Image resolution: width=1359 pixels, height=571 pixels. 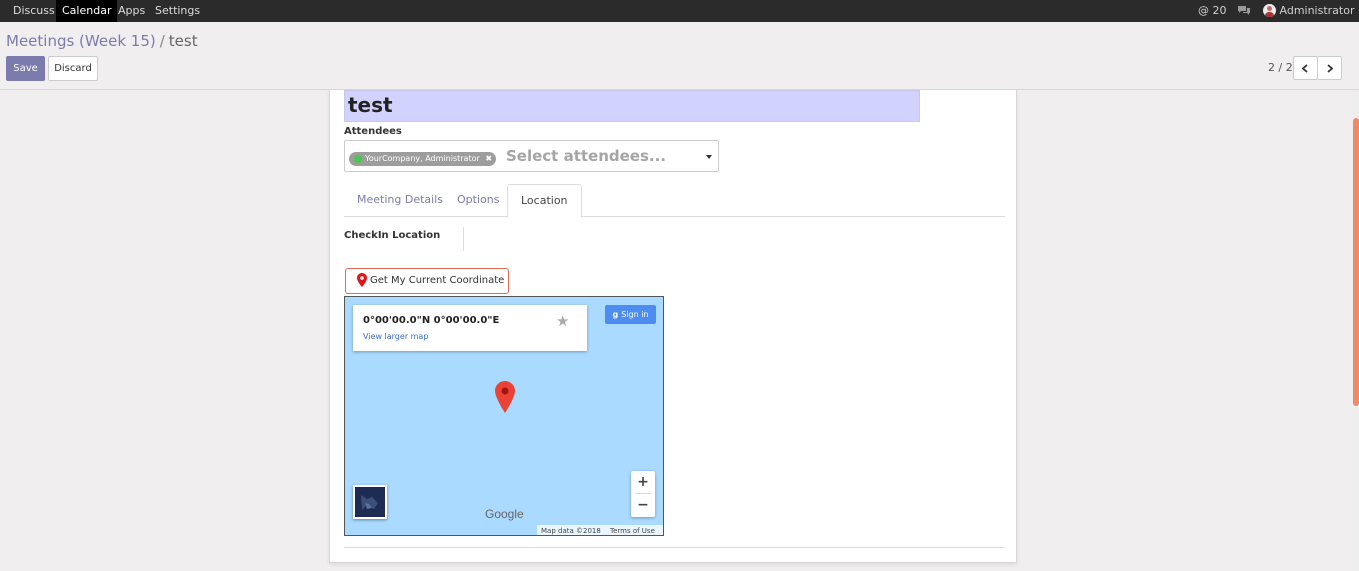 I want to click on zoom-control: + −, so click(x=643, y=494).